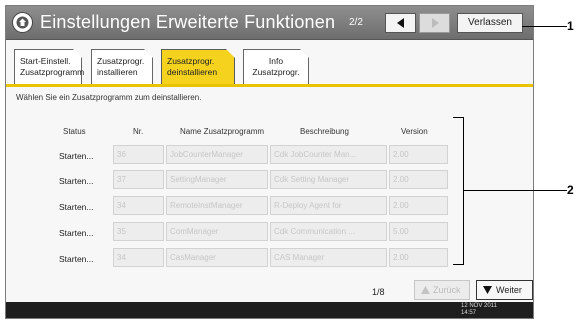 This screenshot has width=576, height=325. I want to click on triangle-right-icon, so click(435, 23).